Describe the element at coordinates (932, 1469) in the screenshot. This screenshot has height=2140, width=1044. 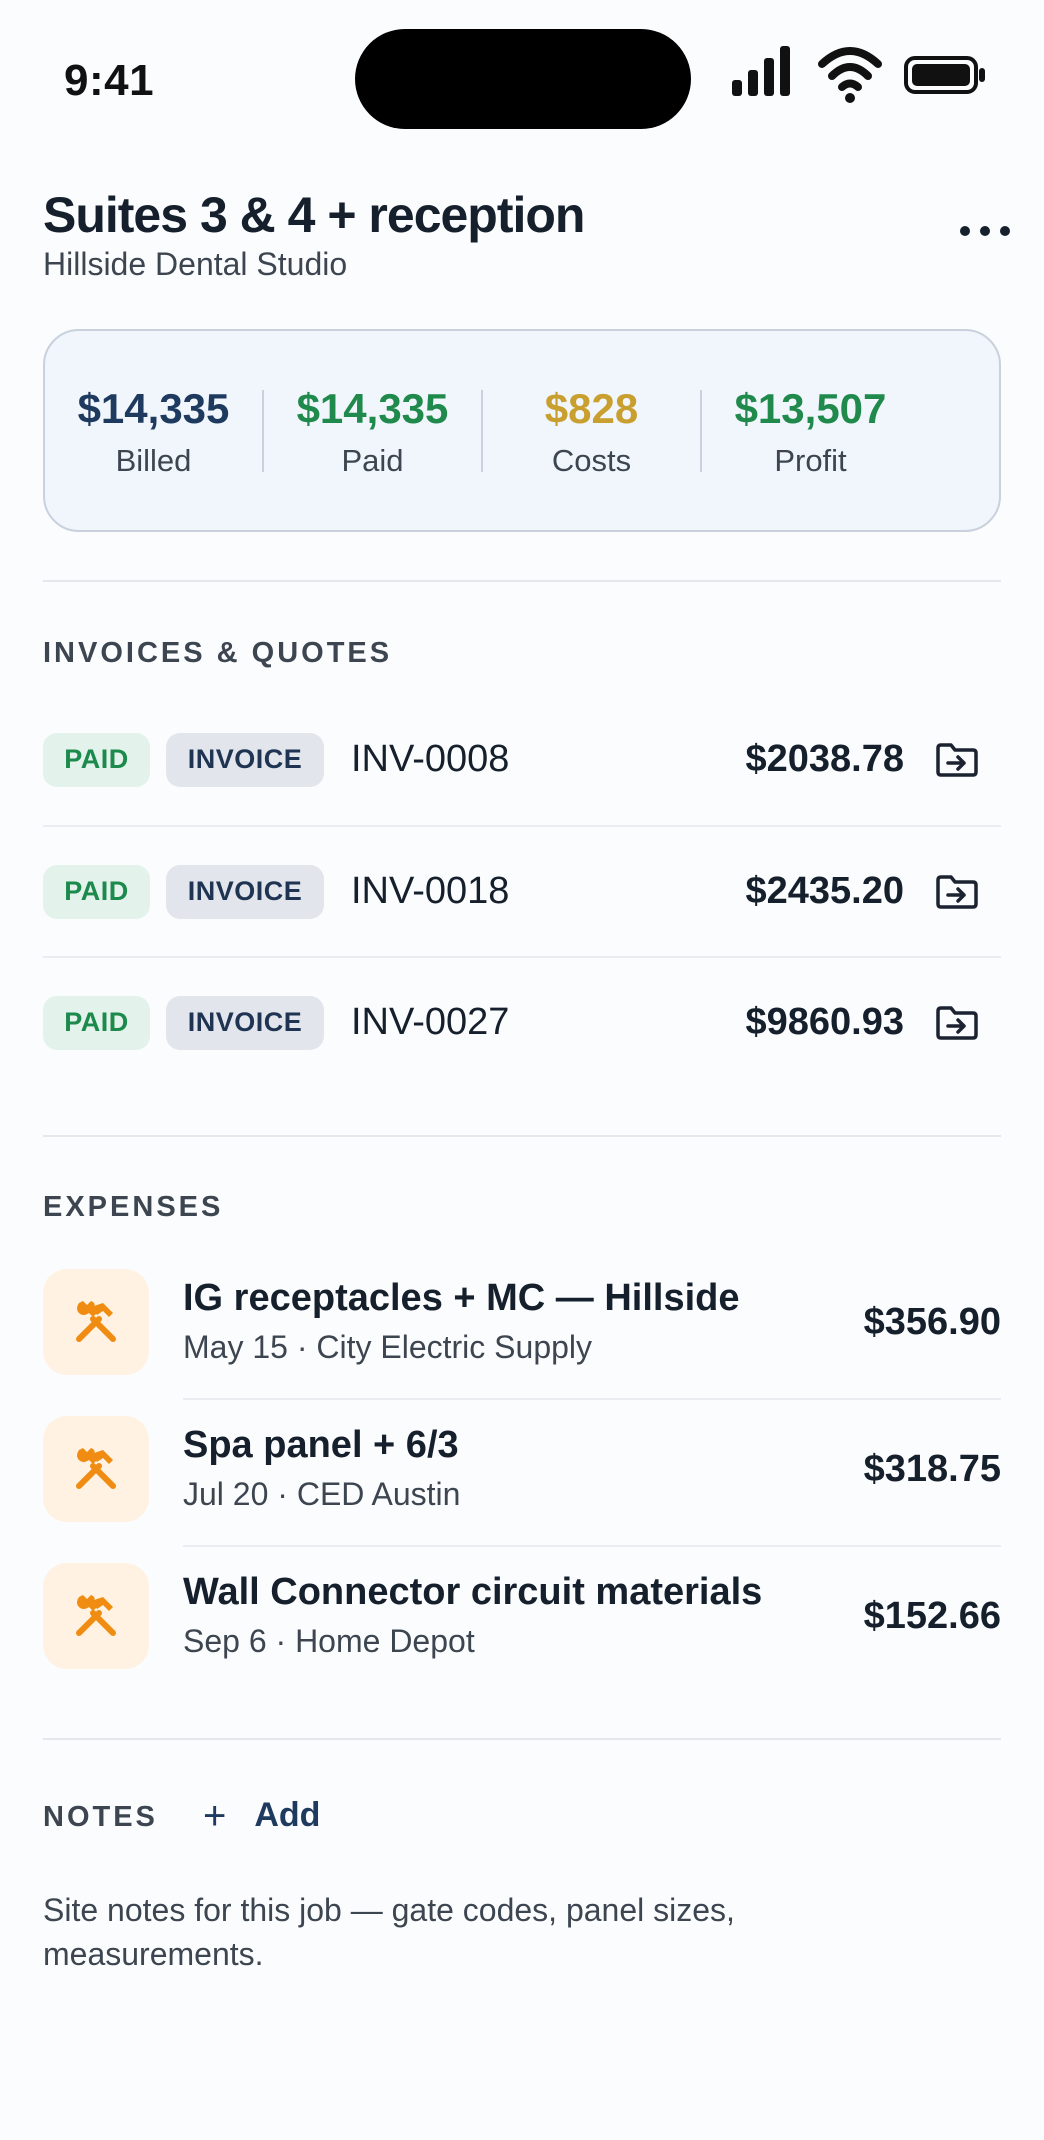
I see `expense-amount: $318.75` at that location.